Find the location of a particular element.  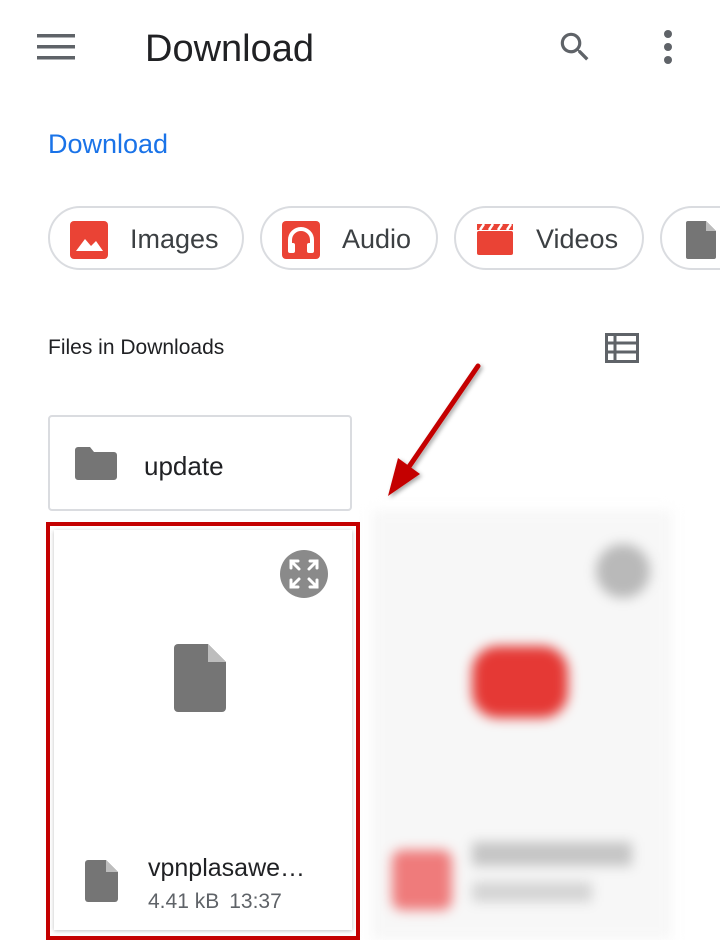

expand-button is located at coordinates (304, 574).